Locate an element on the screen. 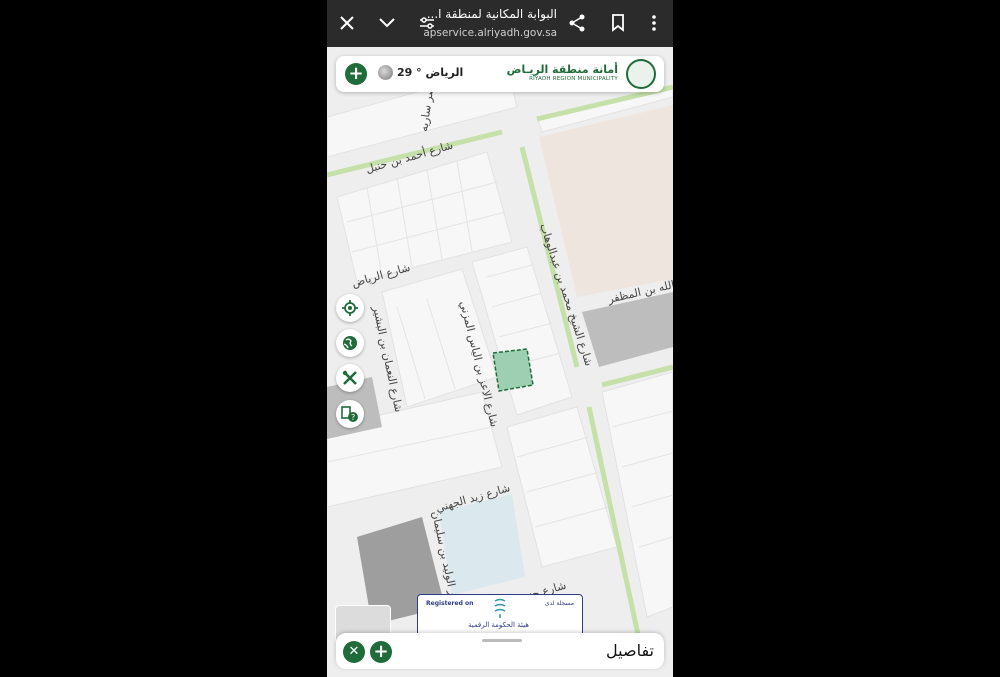  book-help-icon: ? is located at coordinates (349, 414).